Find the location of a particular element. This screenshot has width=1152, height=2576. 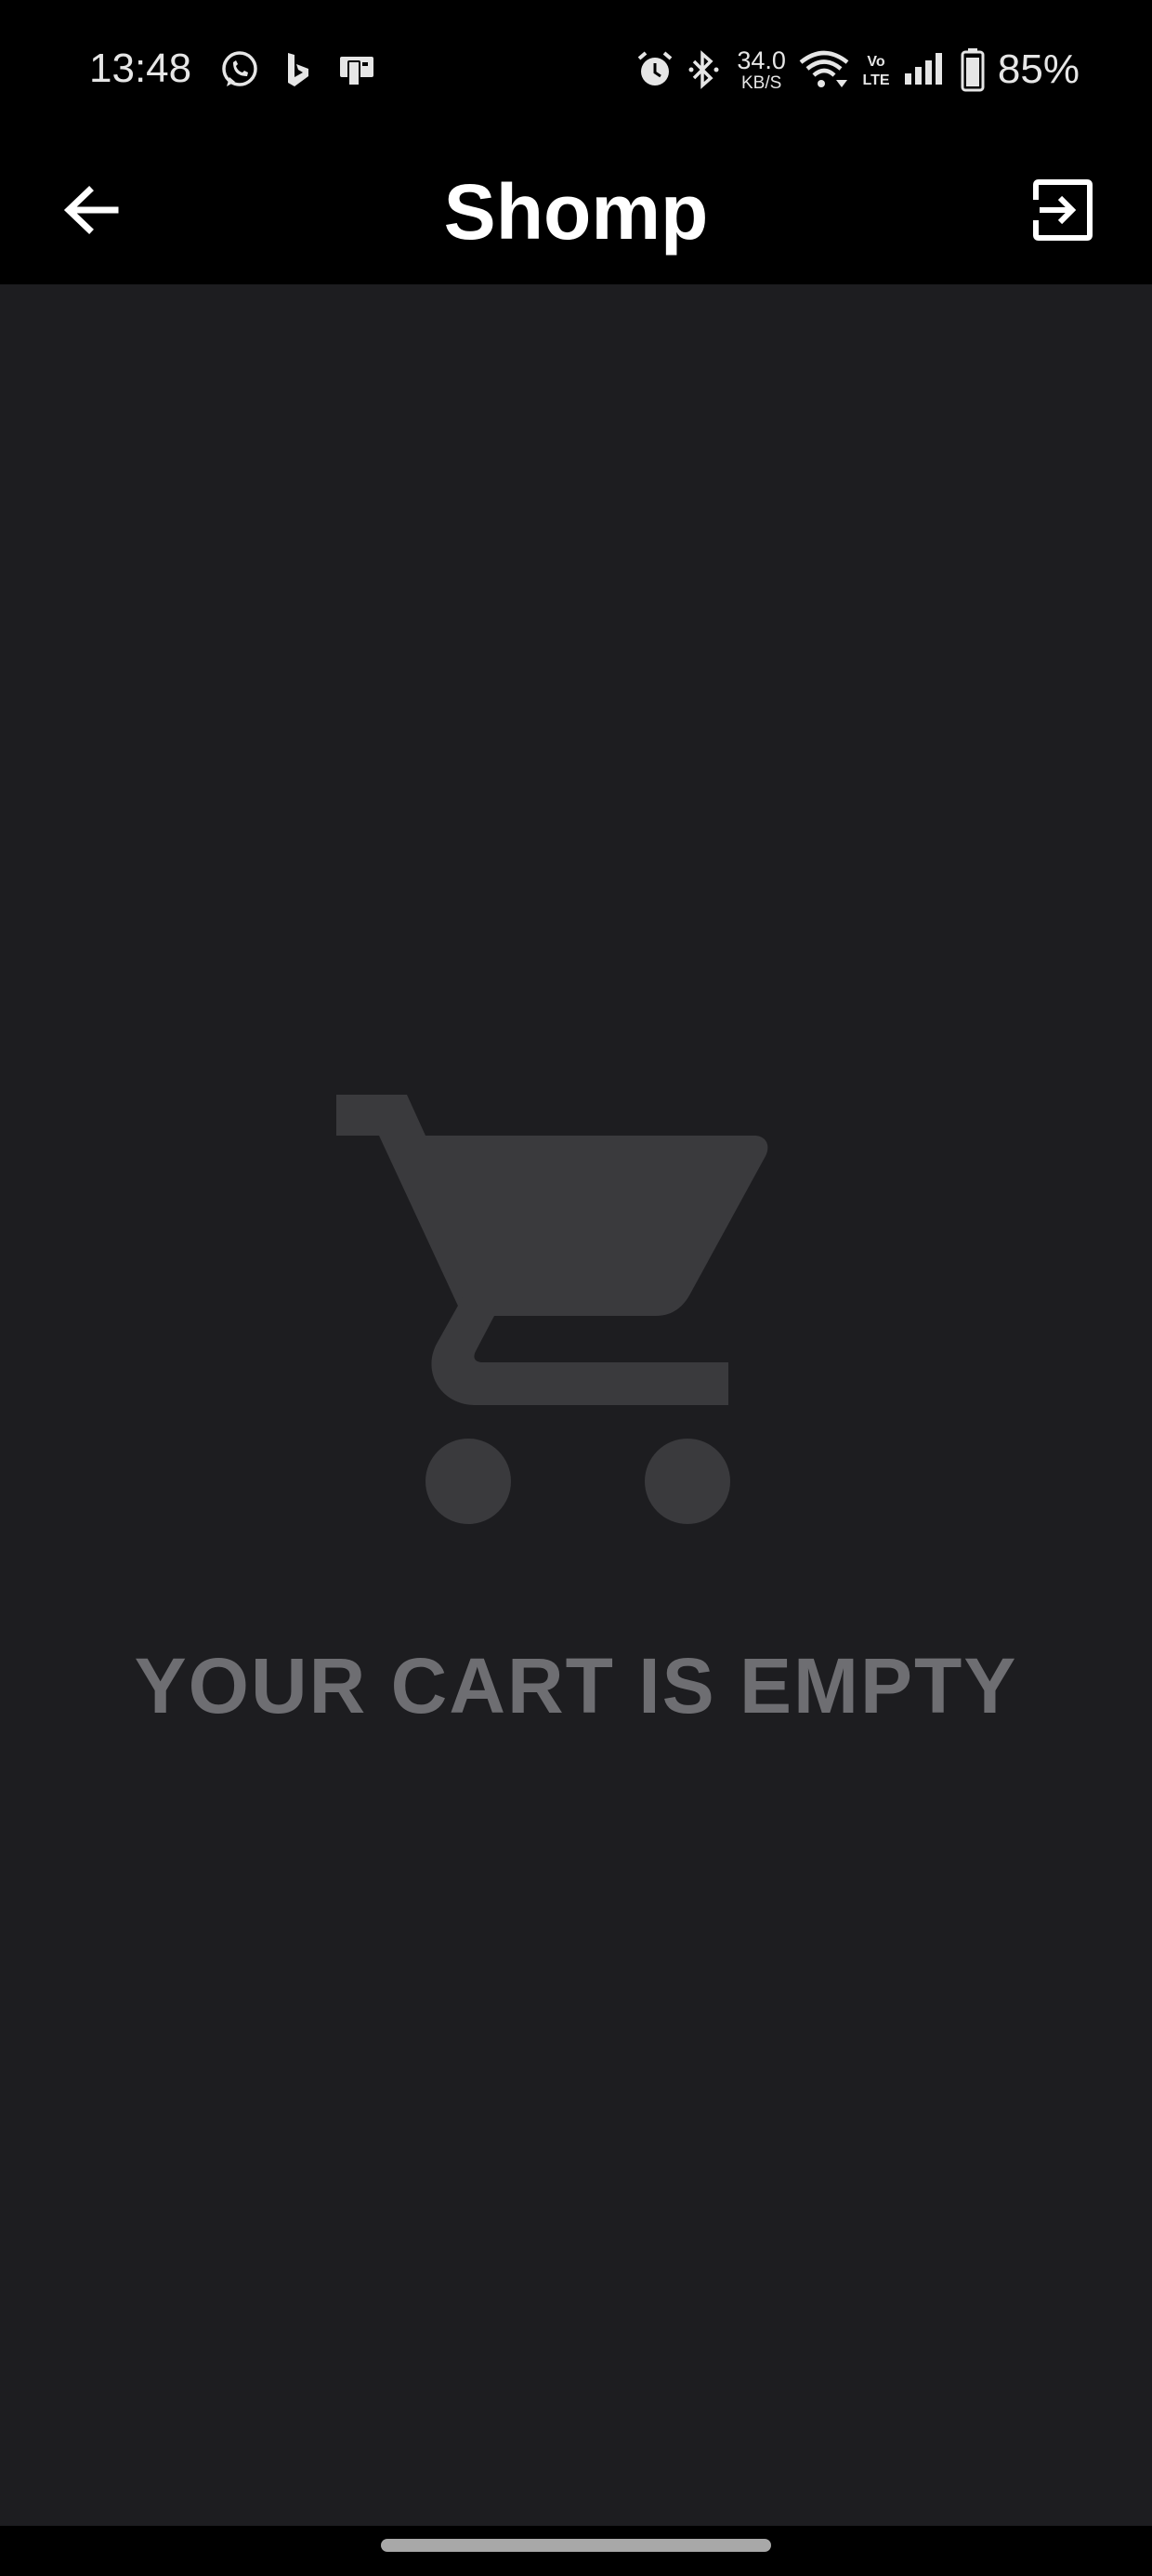

sim-toolkit-icon is located at coordinates (356, 69).